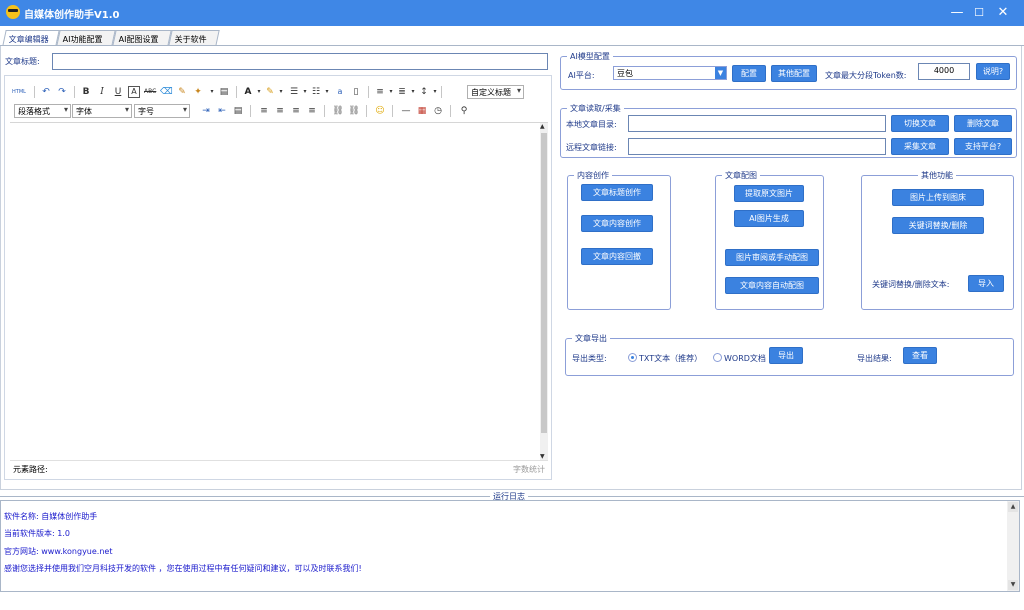  What do you see at coordinates (238, 111) in the screenshot?
I see `indent-icon: ▤` at bounding box center [238, 111].